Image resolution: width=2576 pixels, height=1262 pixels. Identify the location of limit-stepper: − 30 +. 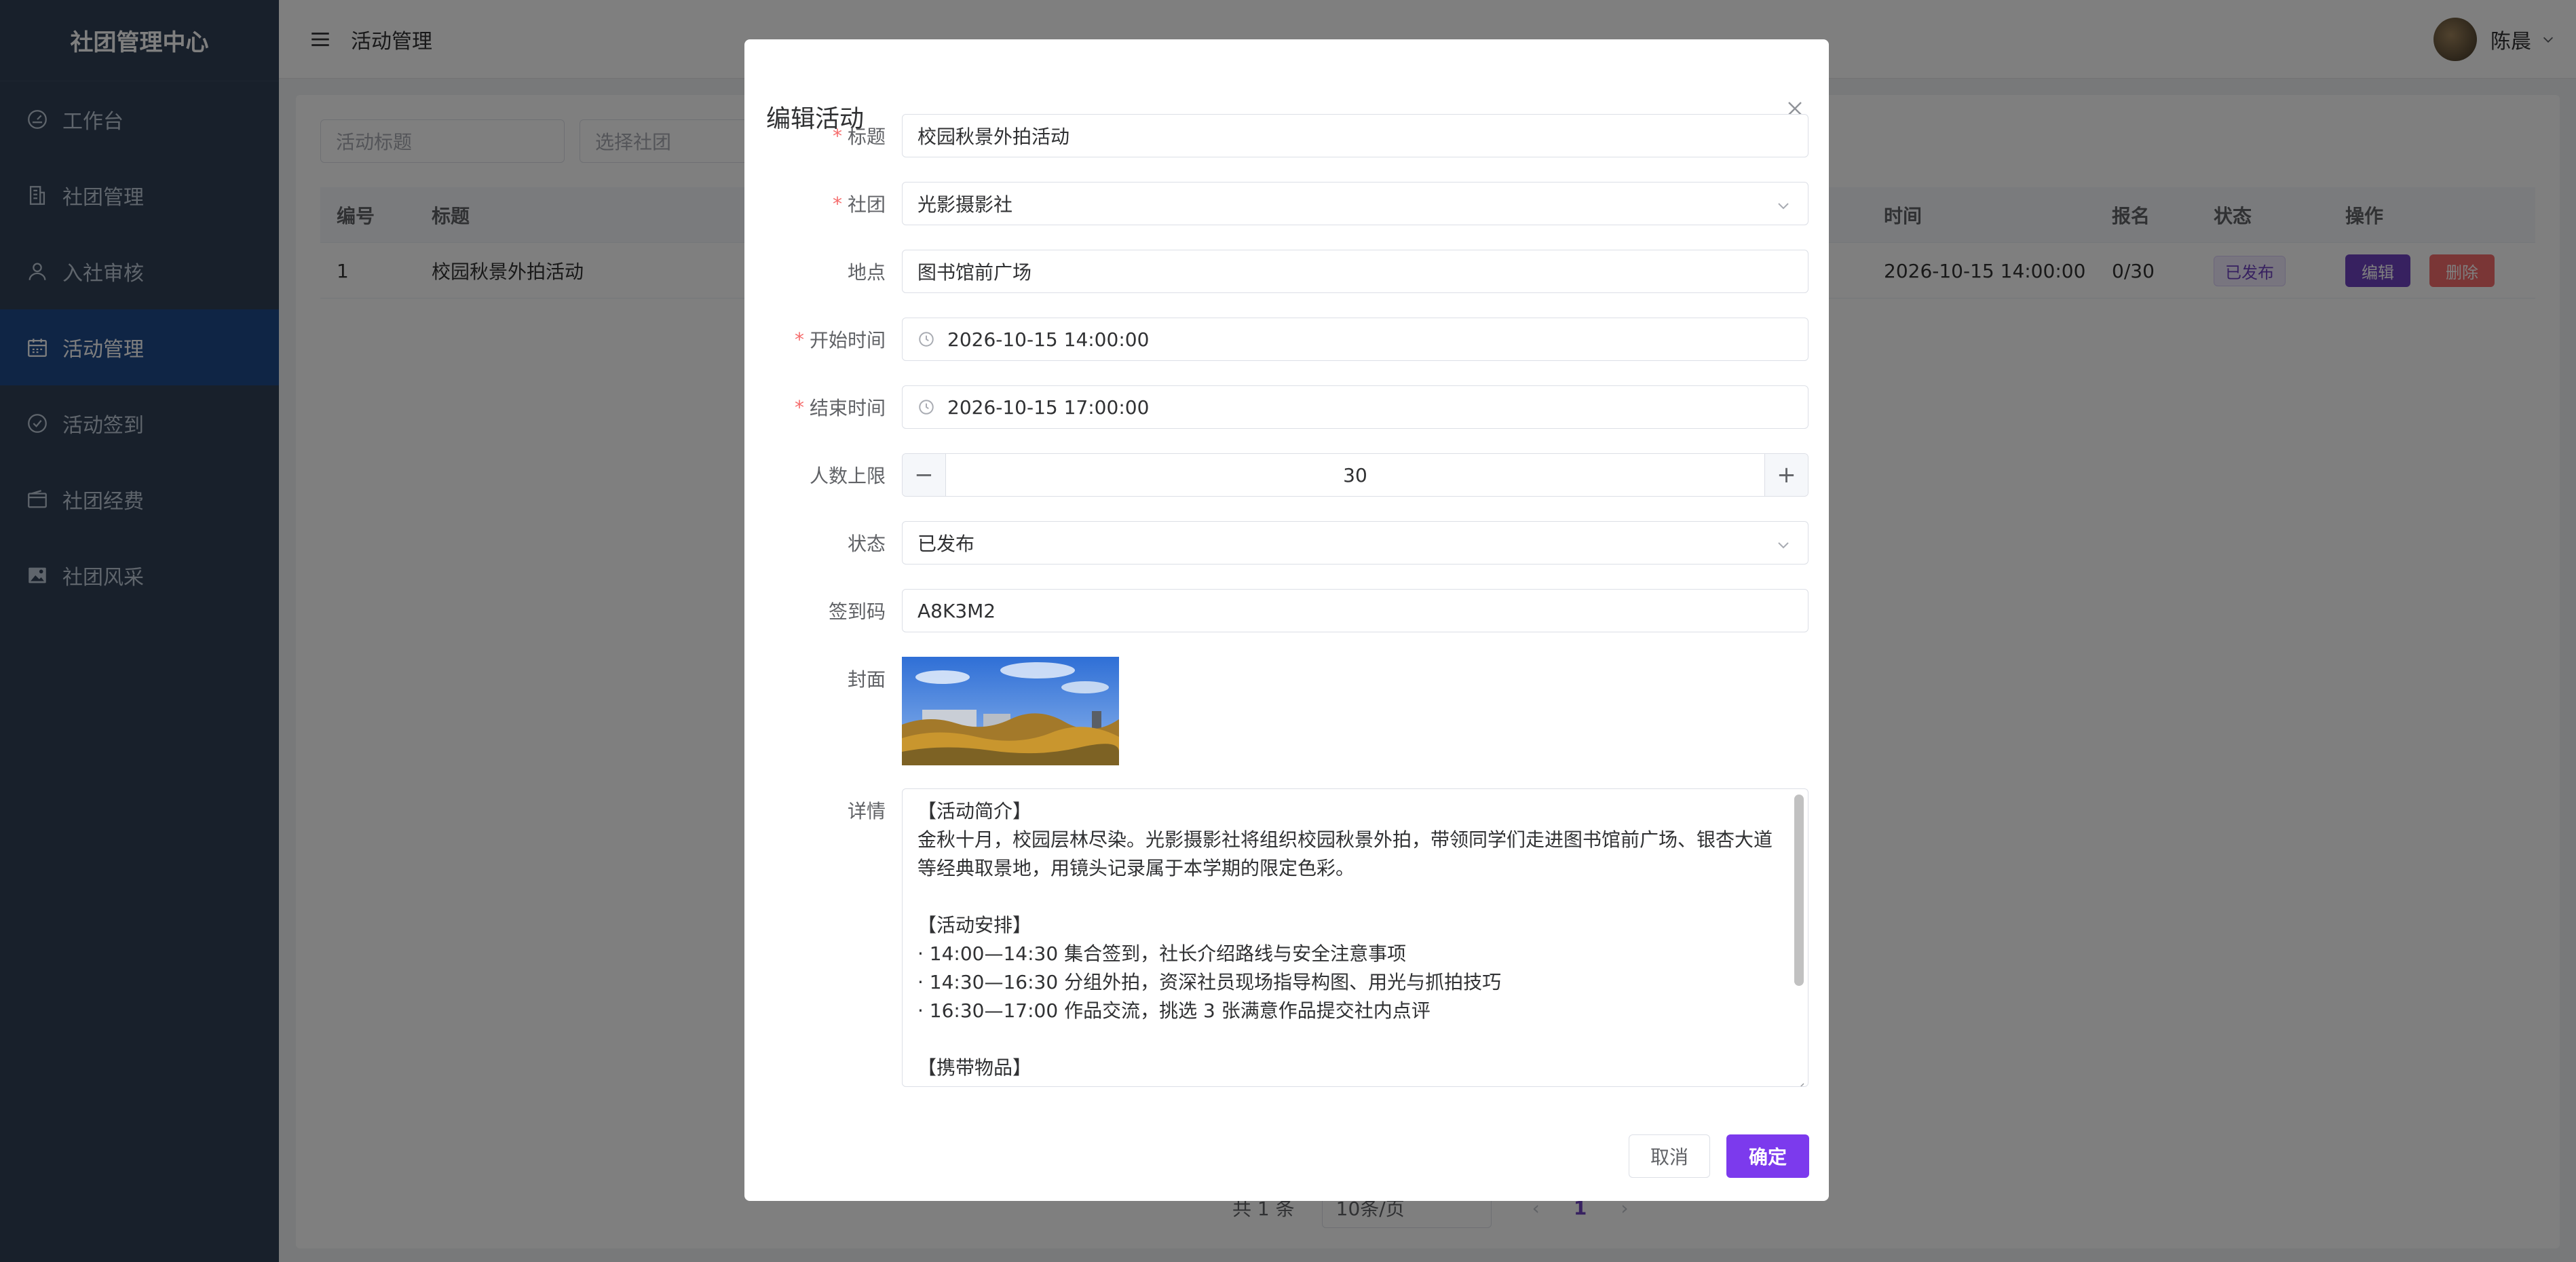
(1355, 475).